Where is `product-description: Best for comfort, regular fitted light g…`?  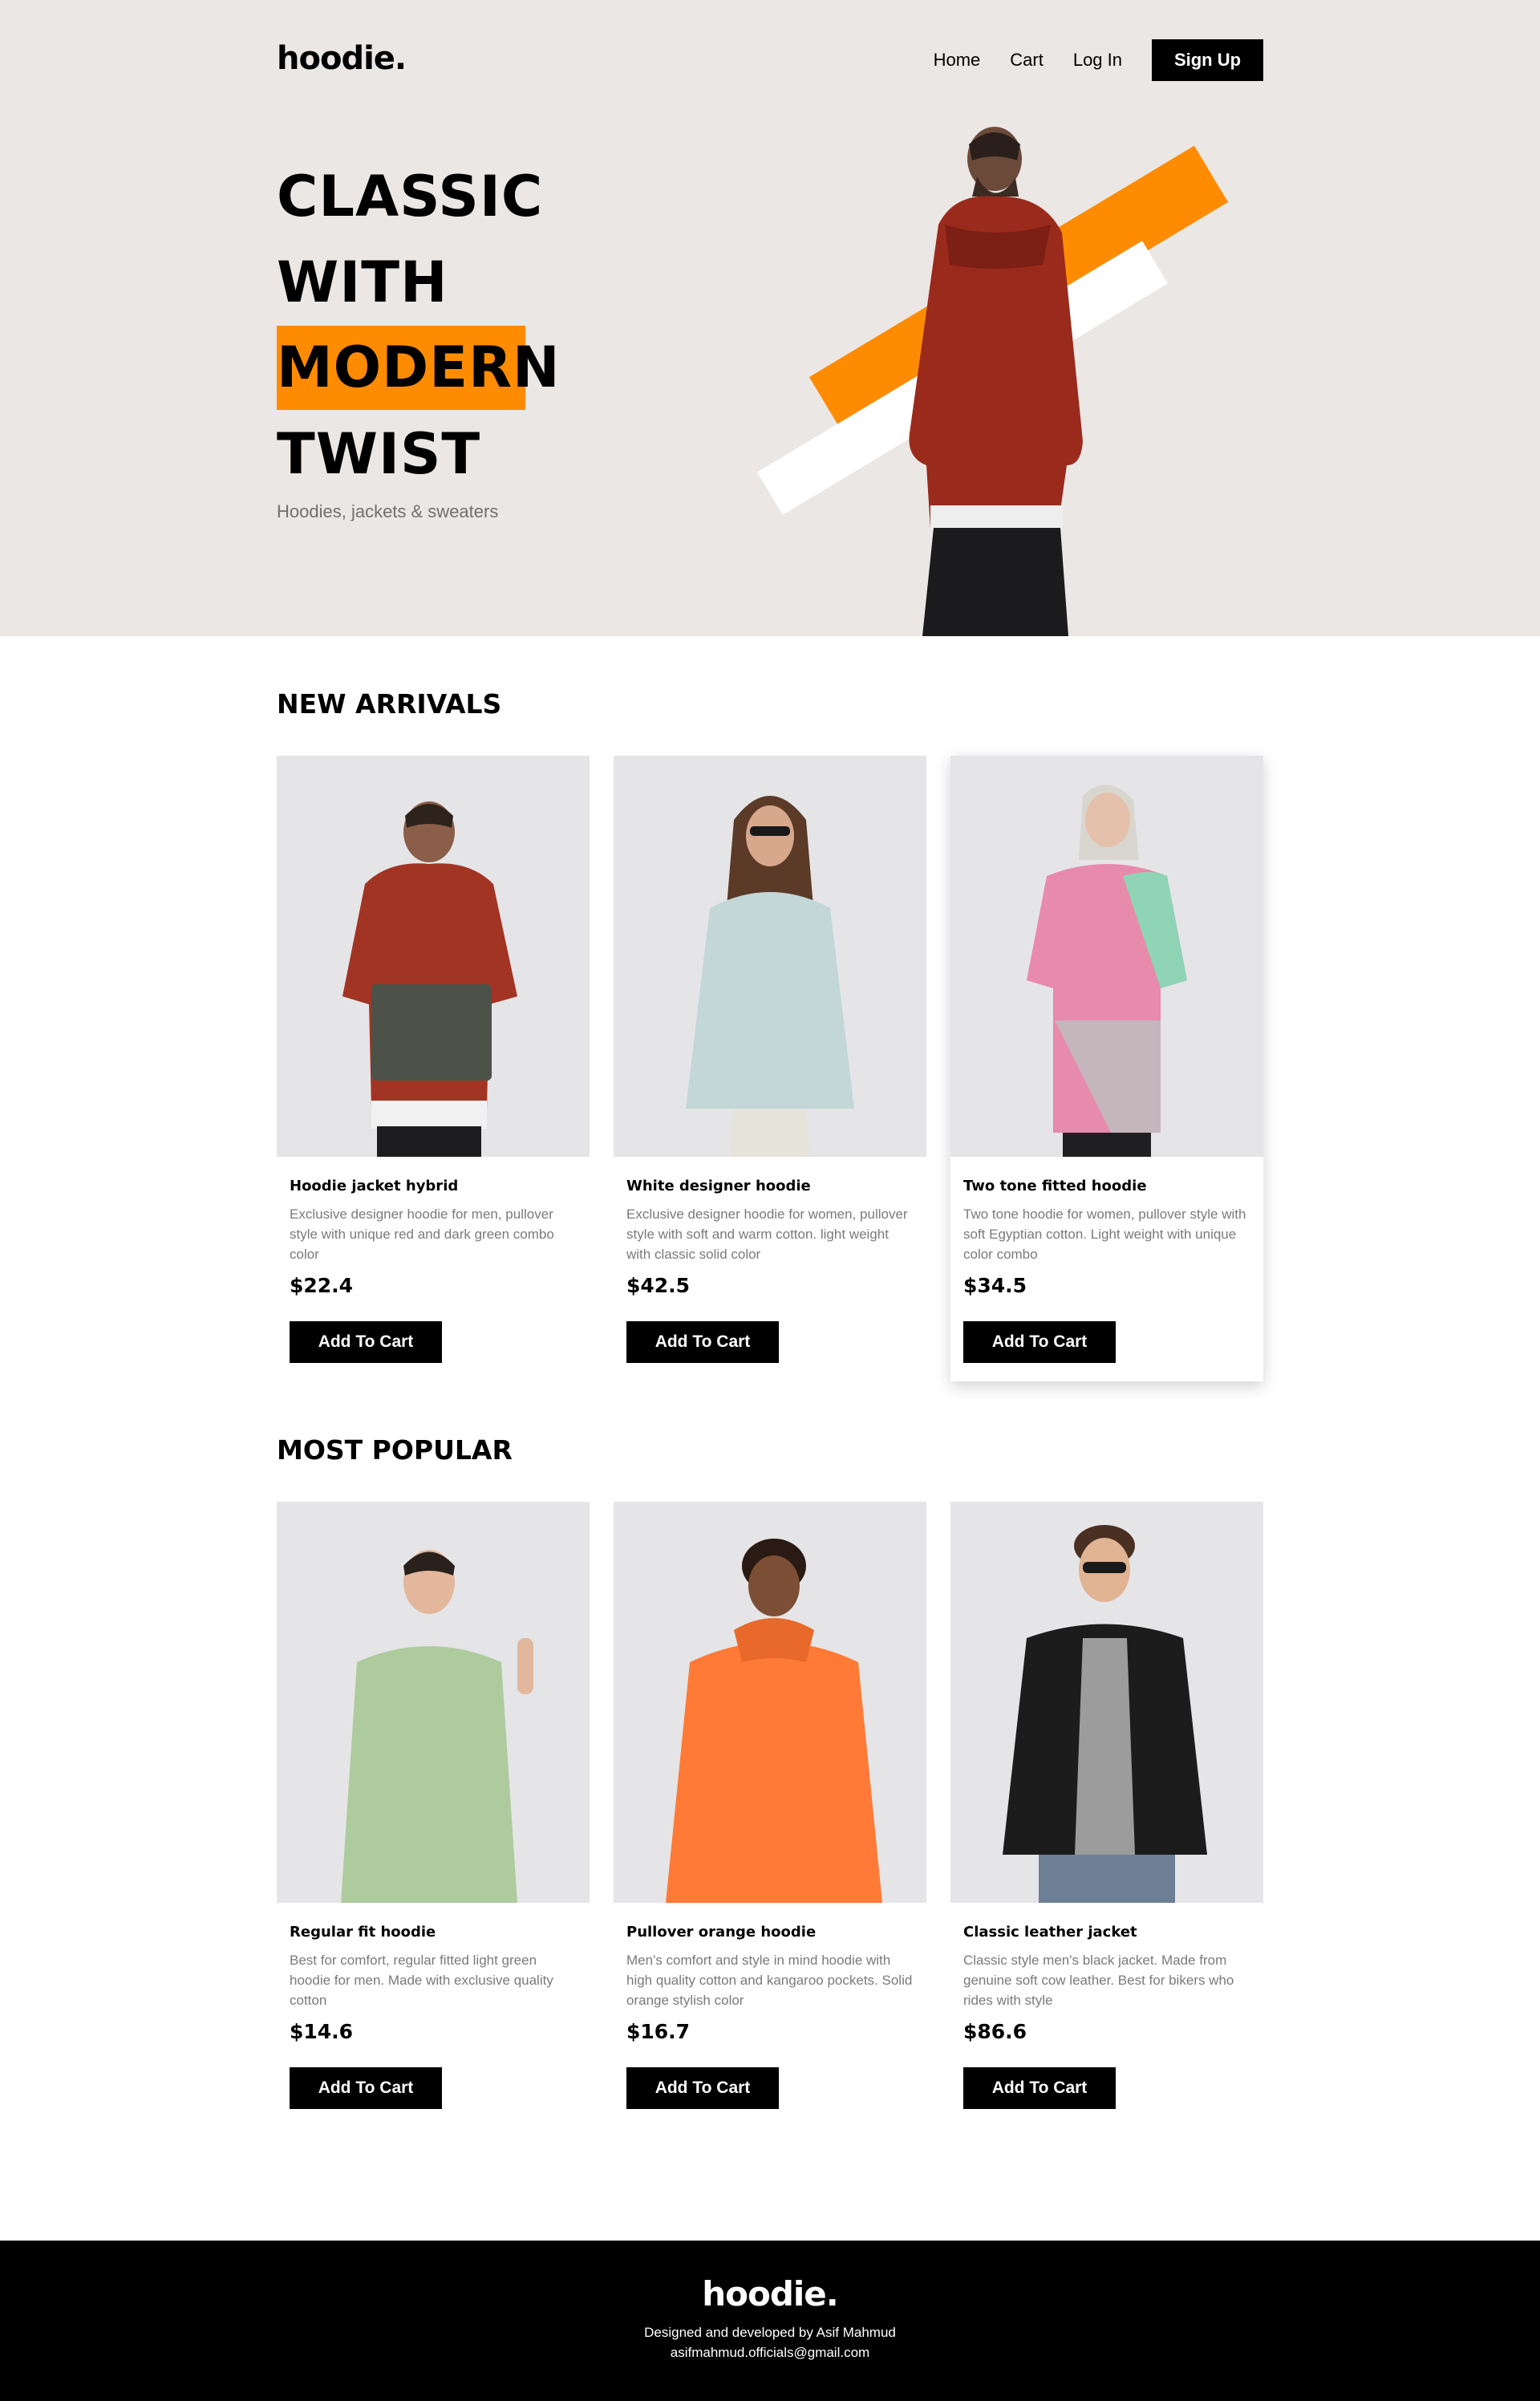
product-description: Best for comfort, regular fitted light g… is located at coordinates (421, 1980).